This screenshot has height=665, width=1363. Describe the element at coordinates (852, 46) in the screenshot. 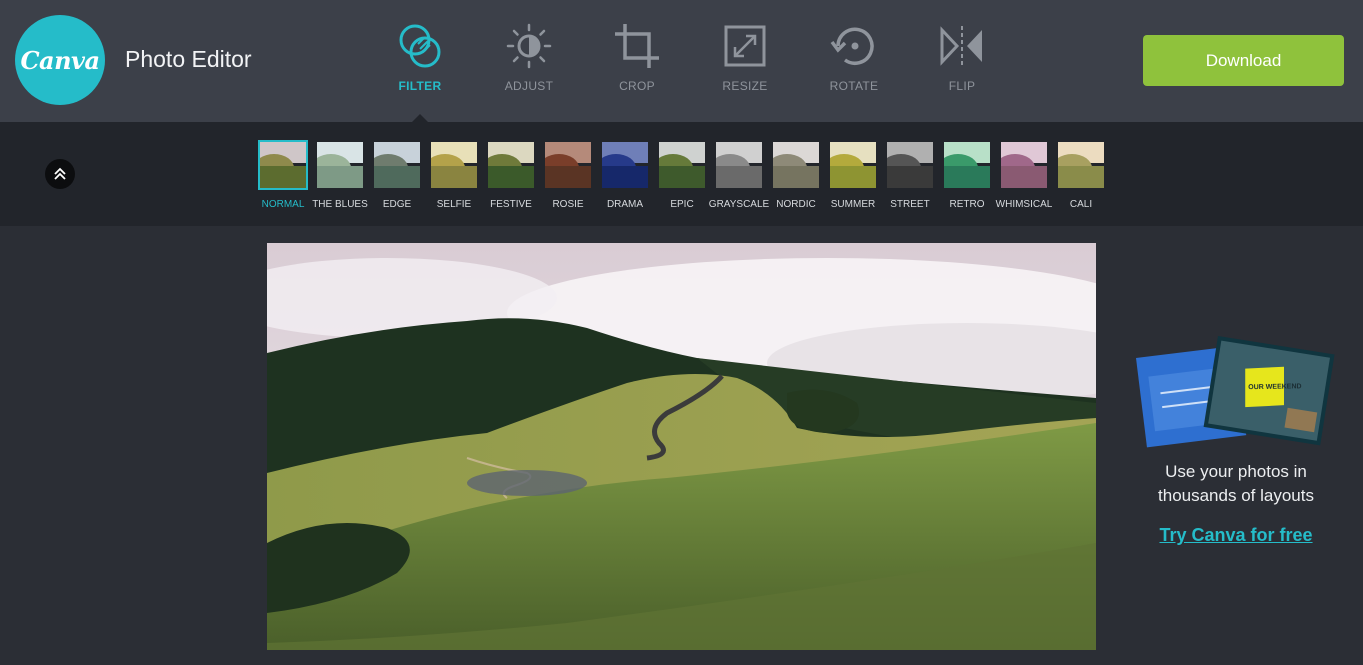

I see `rotate-icon` at that location.